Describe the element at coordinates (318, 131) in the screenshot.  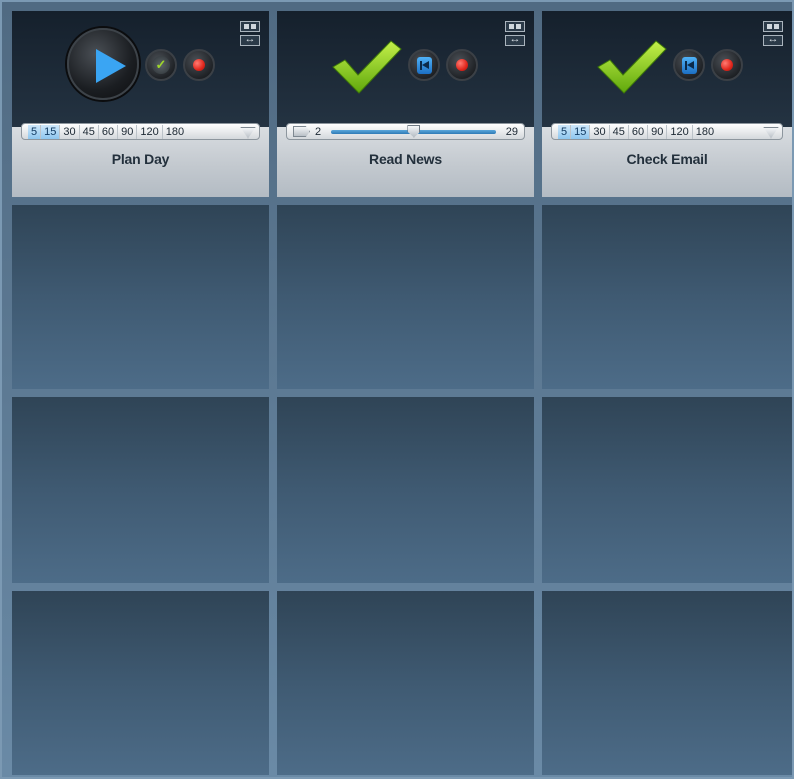
I see `slider-min-label: 2` at that location.